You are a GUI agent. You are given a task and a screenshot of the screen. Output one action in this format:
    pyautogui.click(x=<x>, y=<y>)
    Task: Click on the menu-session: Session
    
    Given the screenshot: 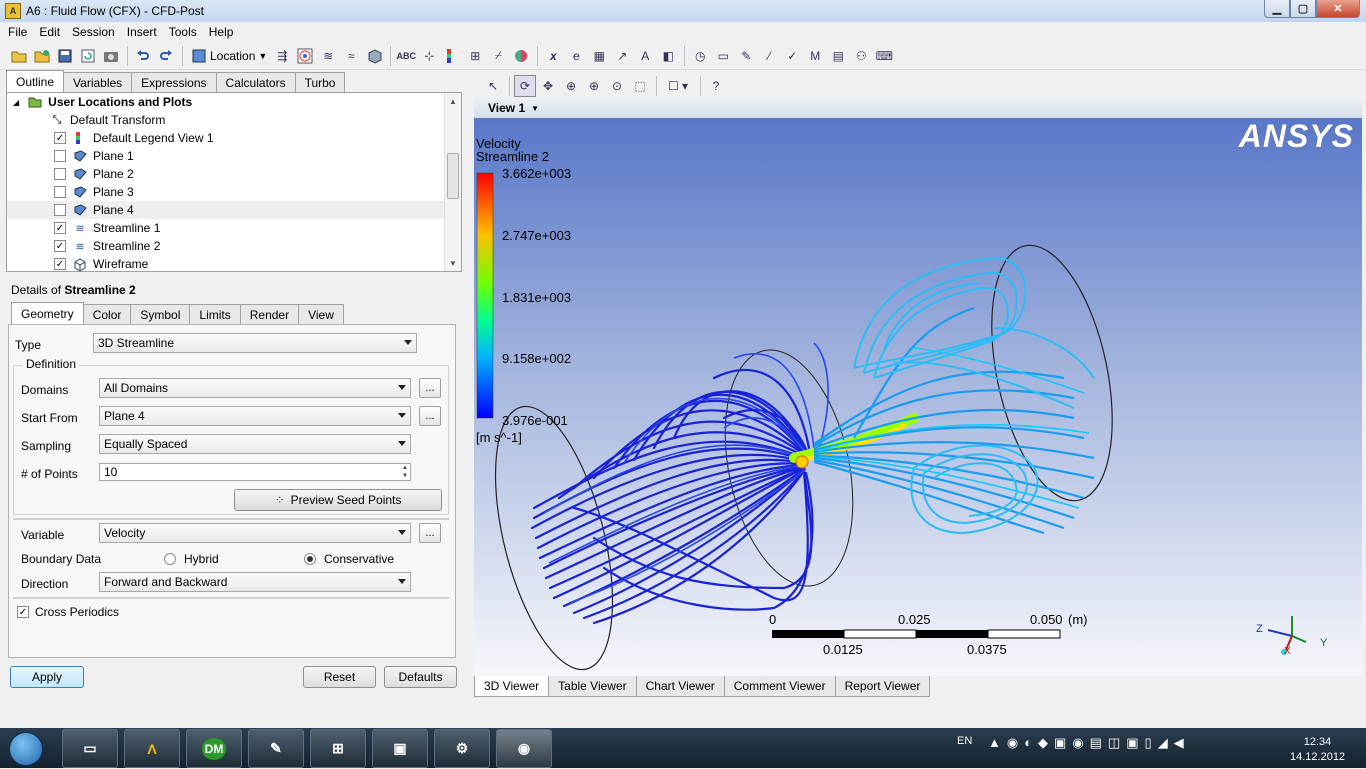 What is the action you would take?
    pyautogui.click(x=93, y=32)
    